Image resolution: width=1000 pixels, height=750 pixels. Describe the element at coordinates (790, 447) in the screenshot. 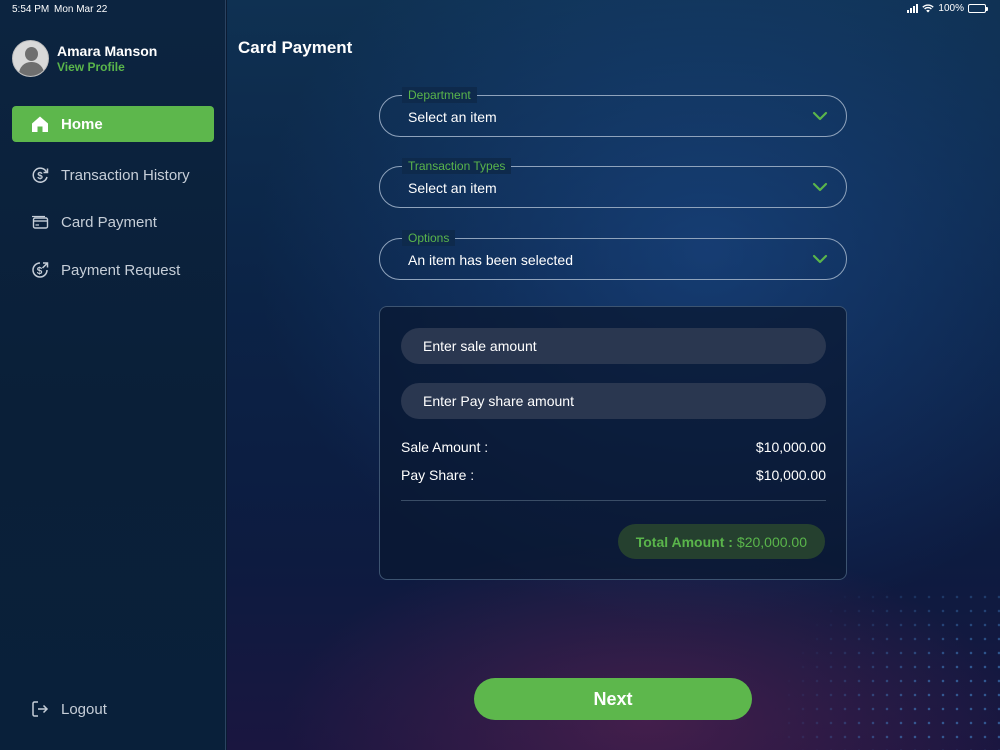

I see `sale-amount-value: $10,000.00` at that location.